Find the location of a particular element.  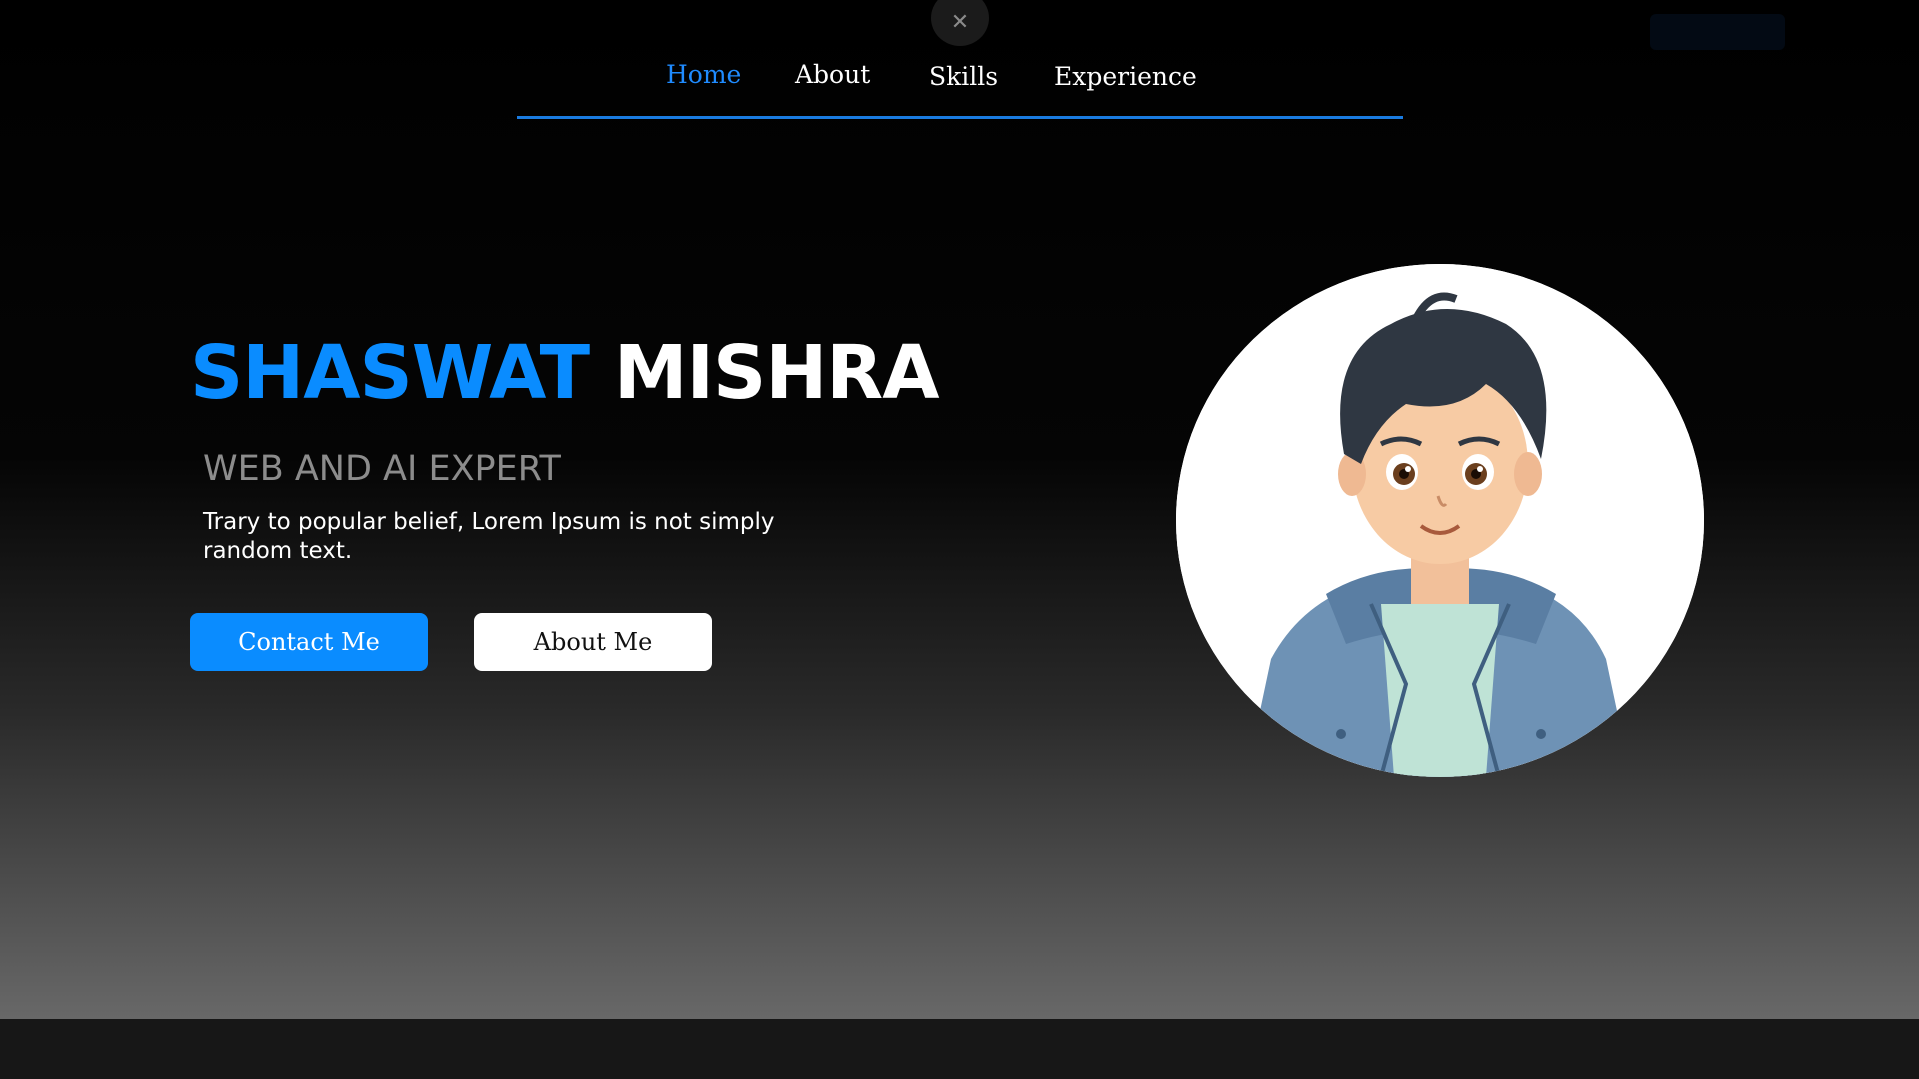

hero-name: SHASWAT MISHRA is located at coordinates (565, 373).